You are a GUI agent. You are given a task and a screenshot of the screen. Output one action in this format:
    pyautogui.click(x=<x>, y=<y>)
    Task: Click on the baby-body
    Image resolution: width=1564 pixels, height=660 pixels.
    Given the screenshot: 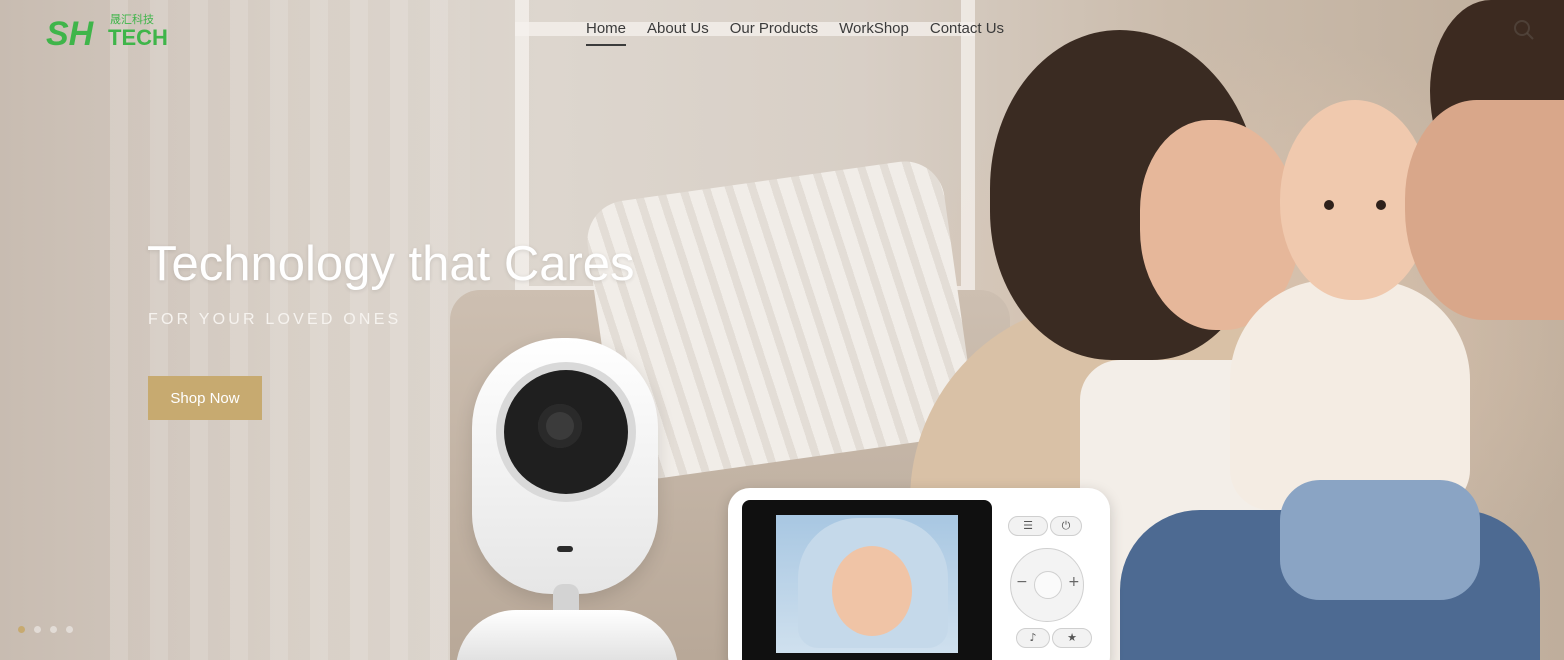 What is the action you would take?
    pyautogui.click(x=1350, y=395)
    